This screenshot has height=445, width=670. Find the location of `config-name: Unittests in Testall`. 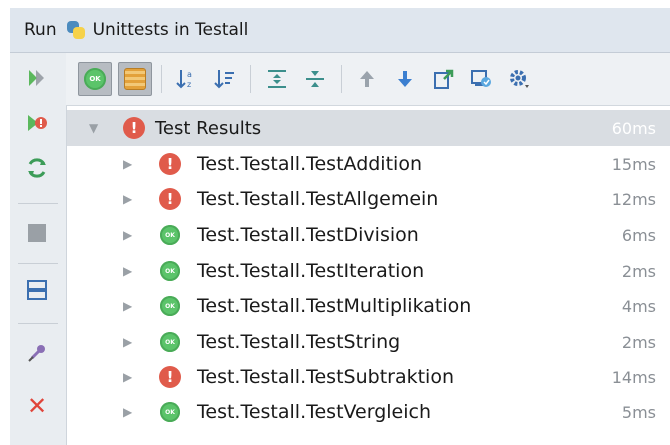

config-name: Unittests in Testall is located at coordinates (170, 30).